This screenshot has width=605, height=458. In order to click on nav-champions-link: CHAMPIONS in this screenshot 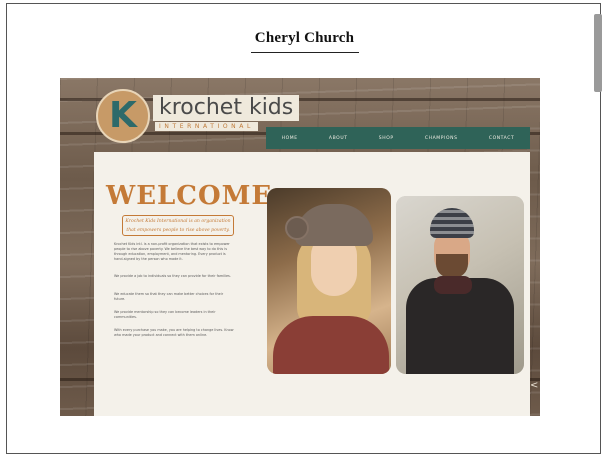, I will do `click(441, 138)`.